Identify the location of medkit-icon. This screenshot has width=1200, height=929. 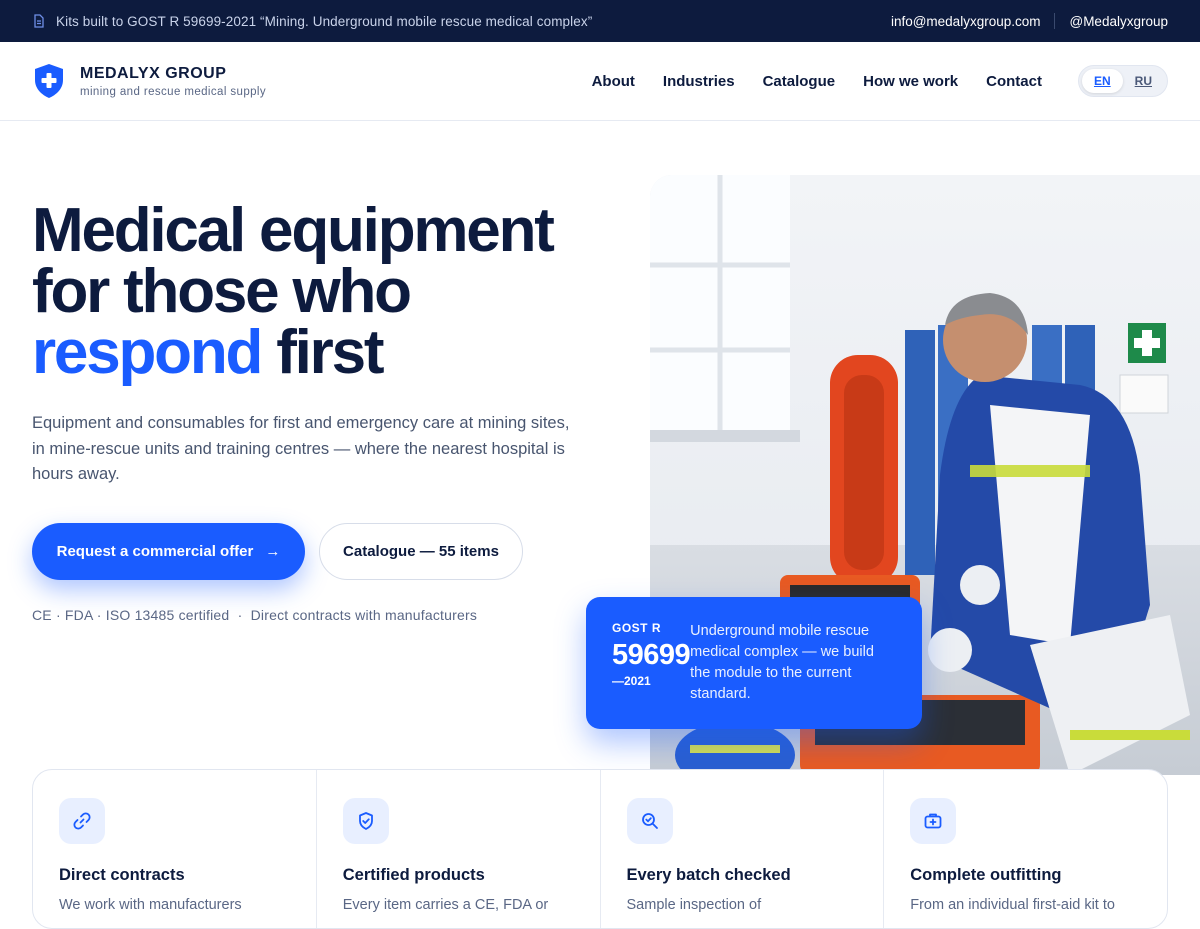
(933, 821).